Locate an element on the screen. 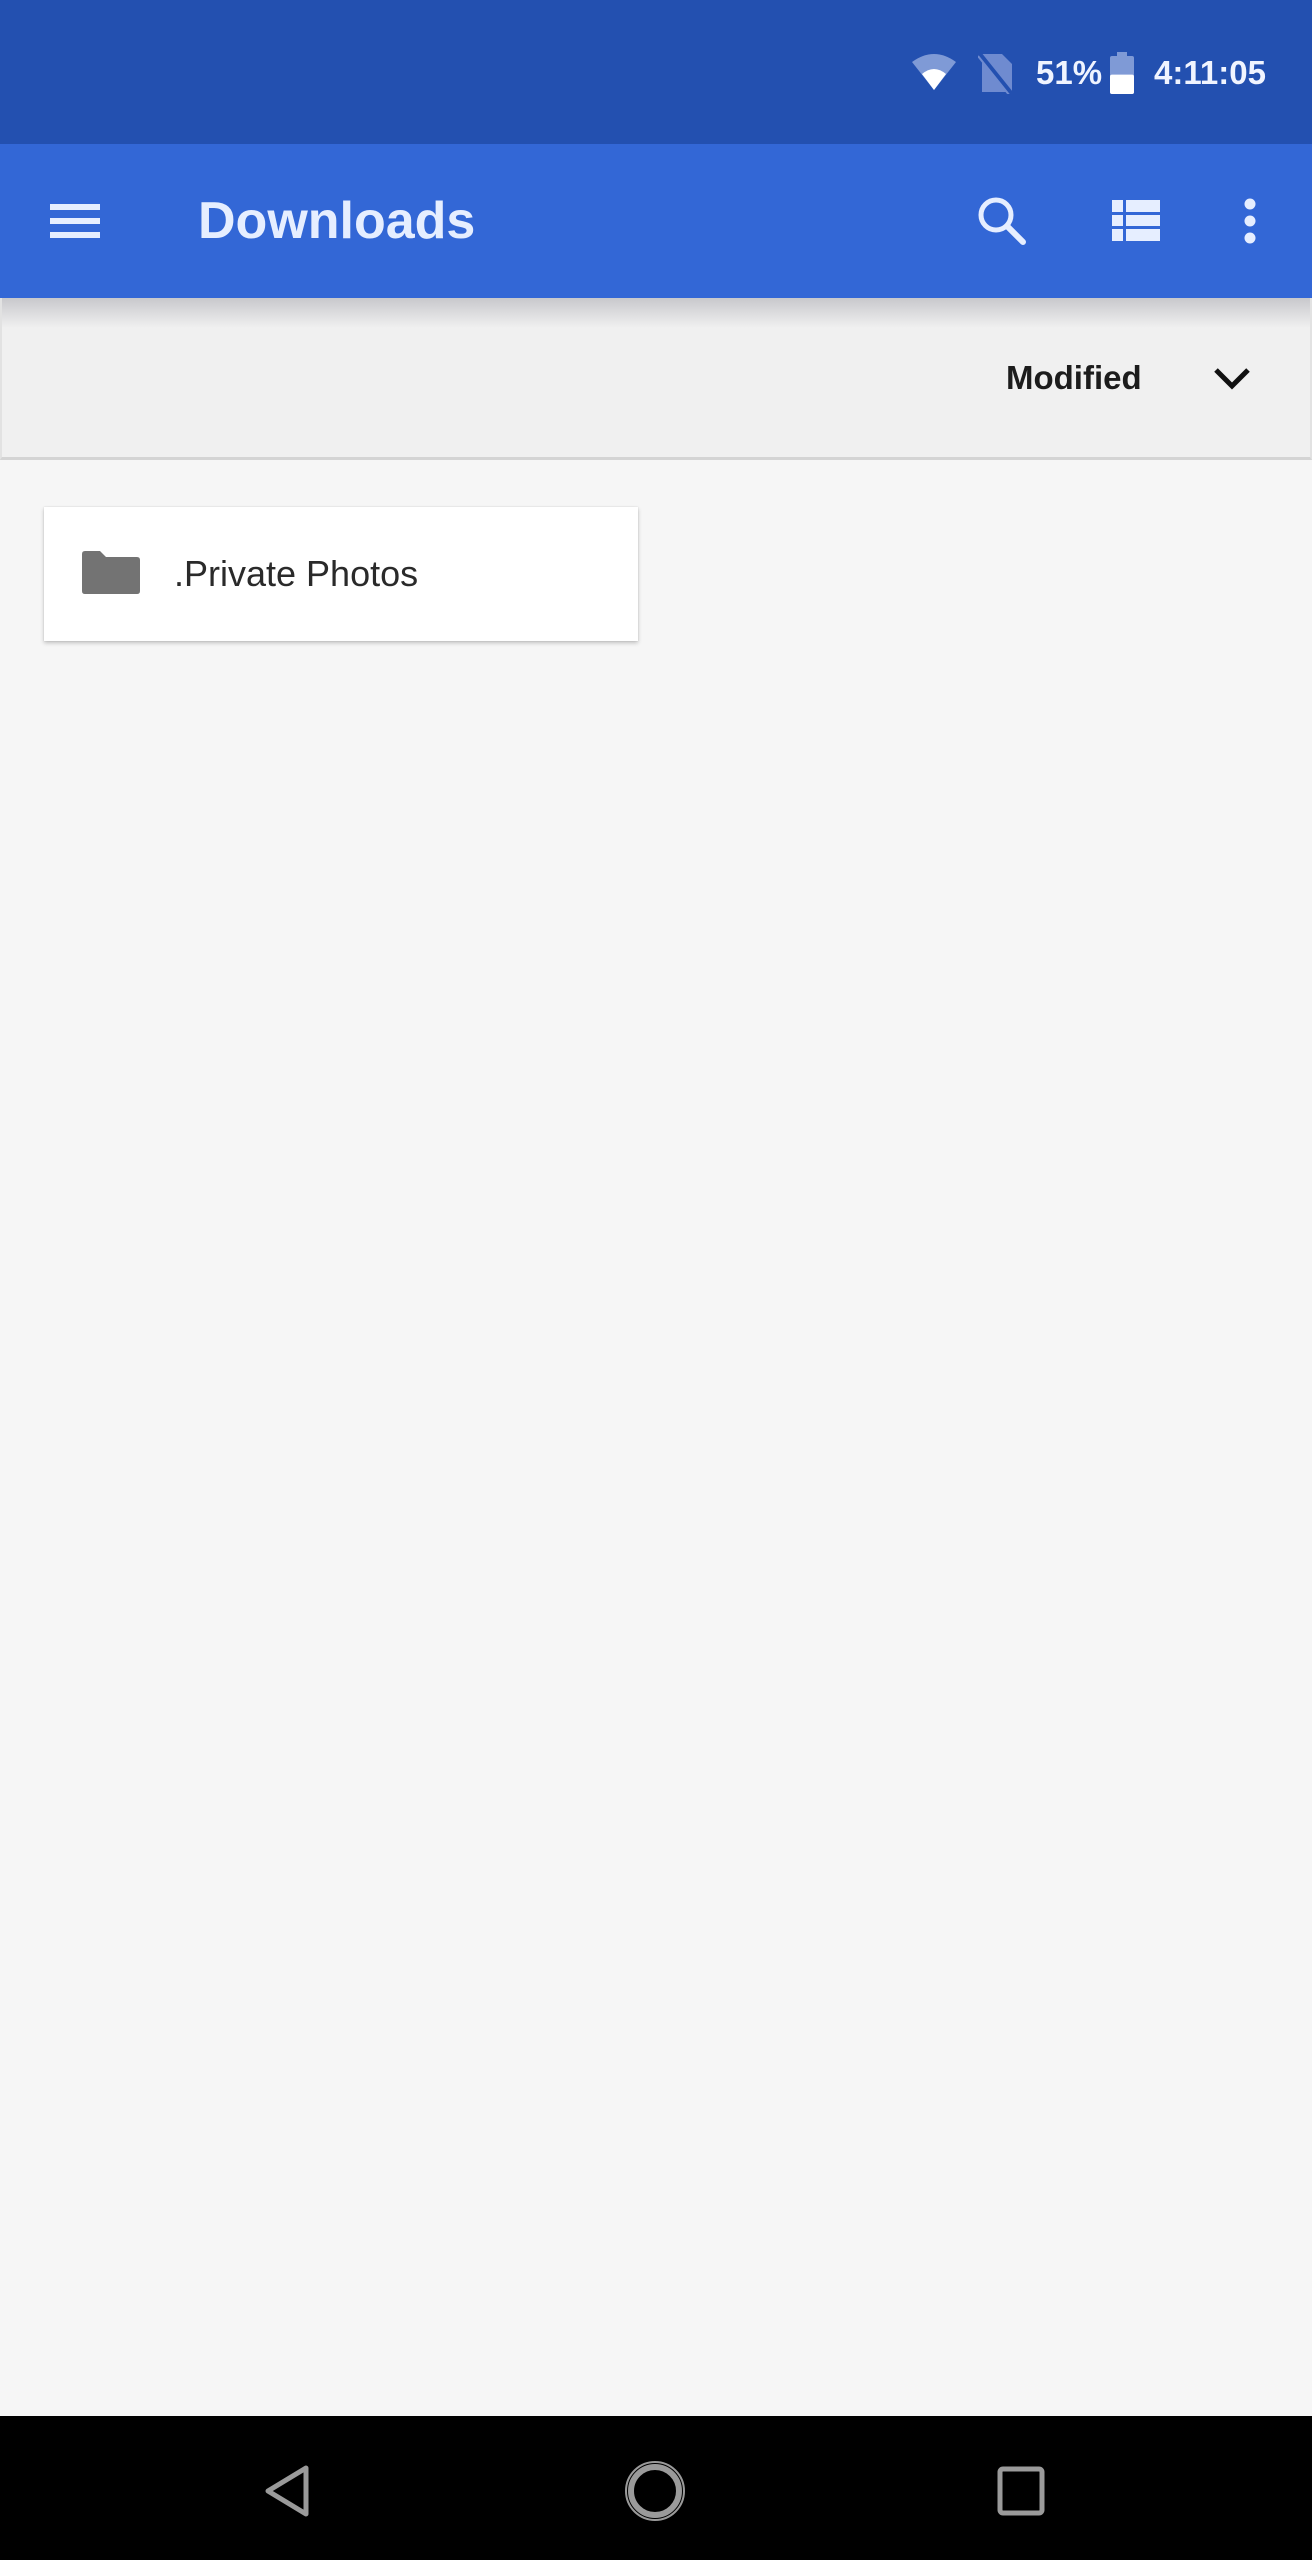 The width and height of the screenshot is (1312, 2560). recents-square-icon is located at coordinates (1021, 2491).